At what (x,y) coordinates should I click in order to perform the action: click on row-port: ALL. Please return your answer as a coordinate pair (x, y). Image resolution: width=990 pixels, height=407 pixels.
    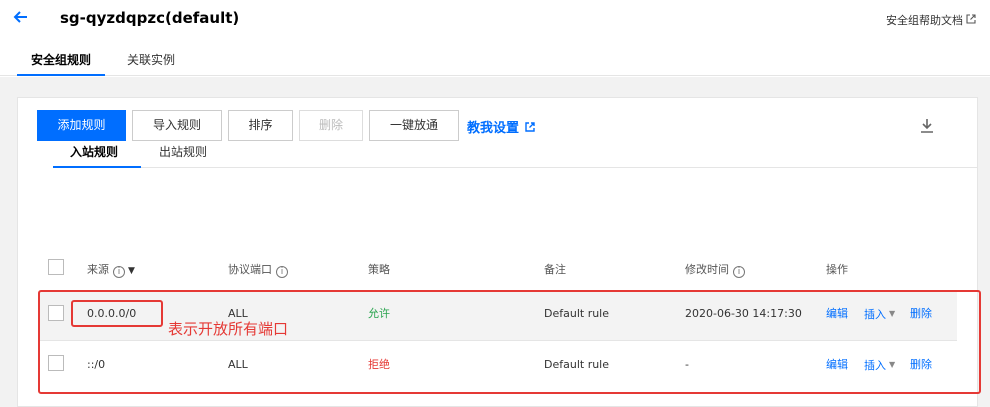
    Looking at the image, I should click on (238, 364).